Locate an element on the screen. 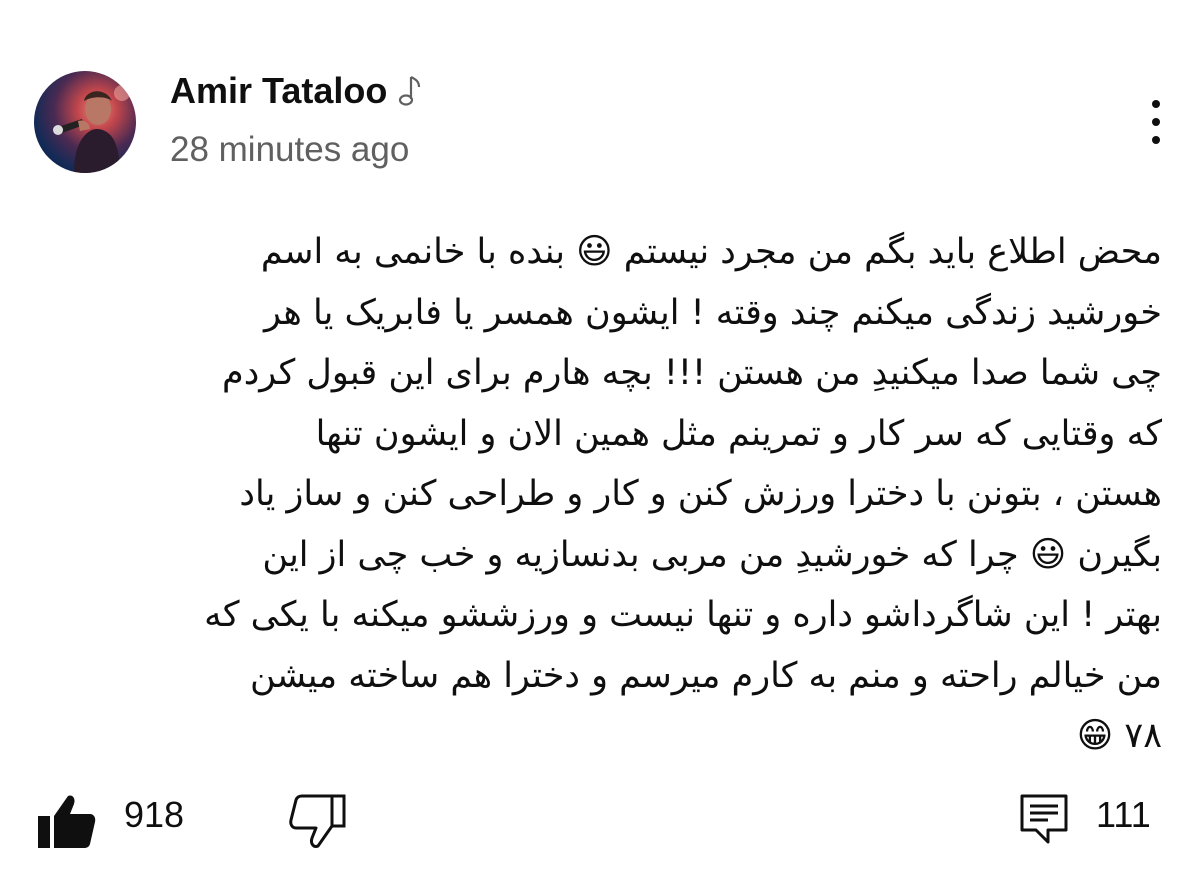  comment-icon is located at coordinates (1044, 819).